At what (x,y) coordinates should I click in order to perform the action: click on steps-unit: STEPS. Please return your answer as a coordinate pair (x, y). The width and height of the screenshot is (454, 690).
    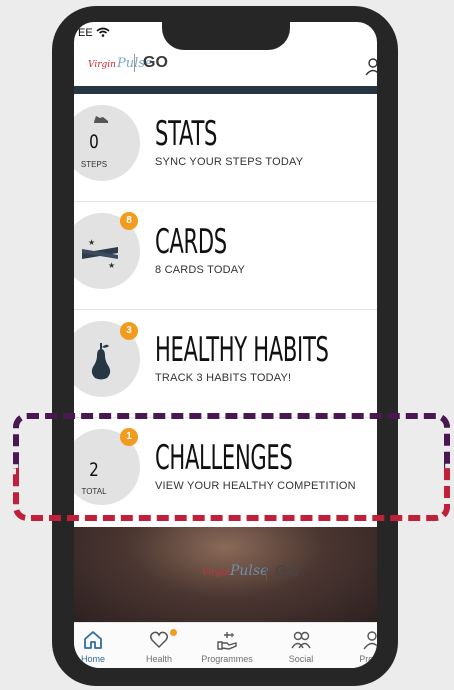
    Looking at the image, I should click on (94, 164).